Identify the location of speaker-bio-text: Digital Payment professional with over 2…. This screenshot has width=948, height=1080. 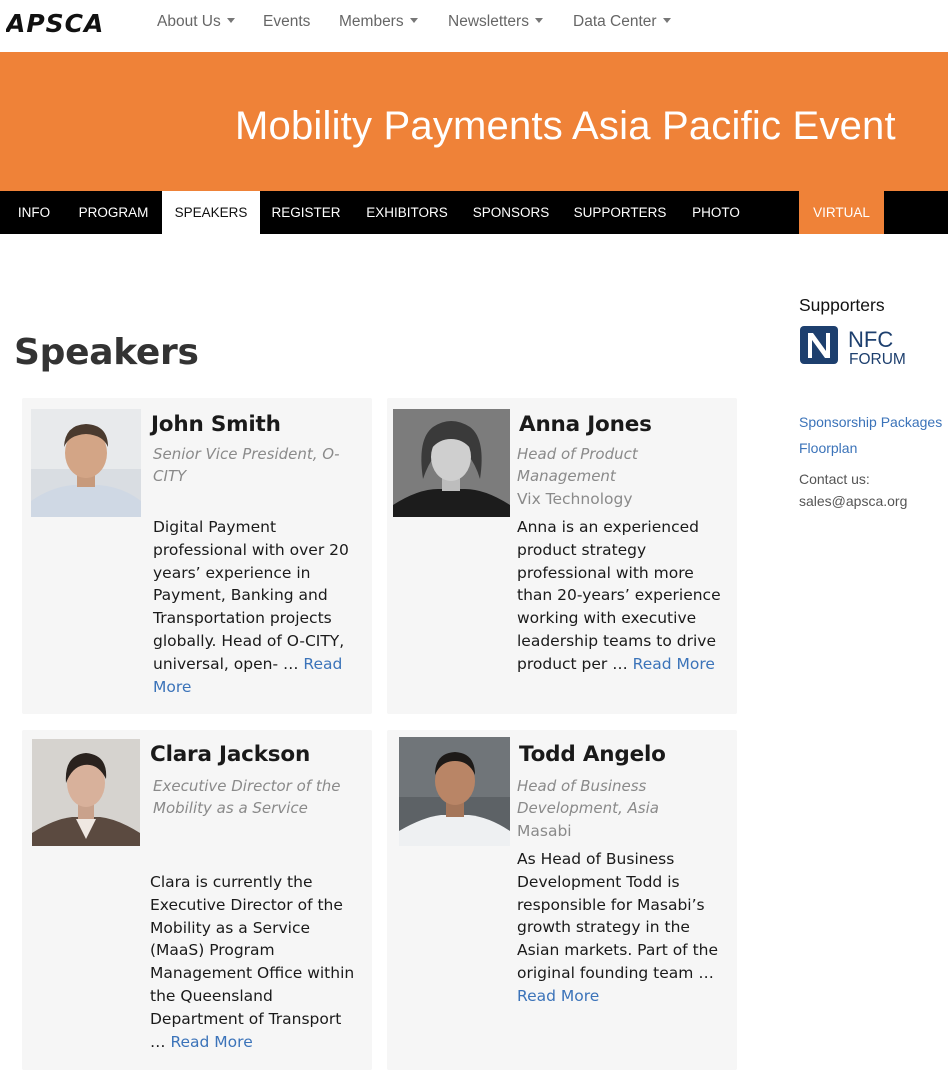
(251, 595).